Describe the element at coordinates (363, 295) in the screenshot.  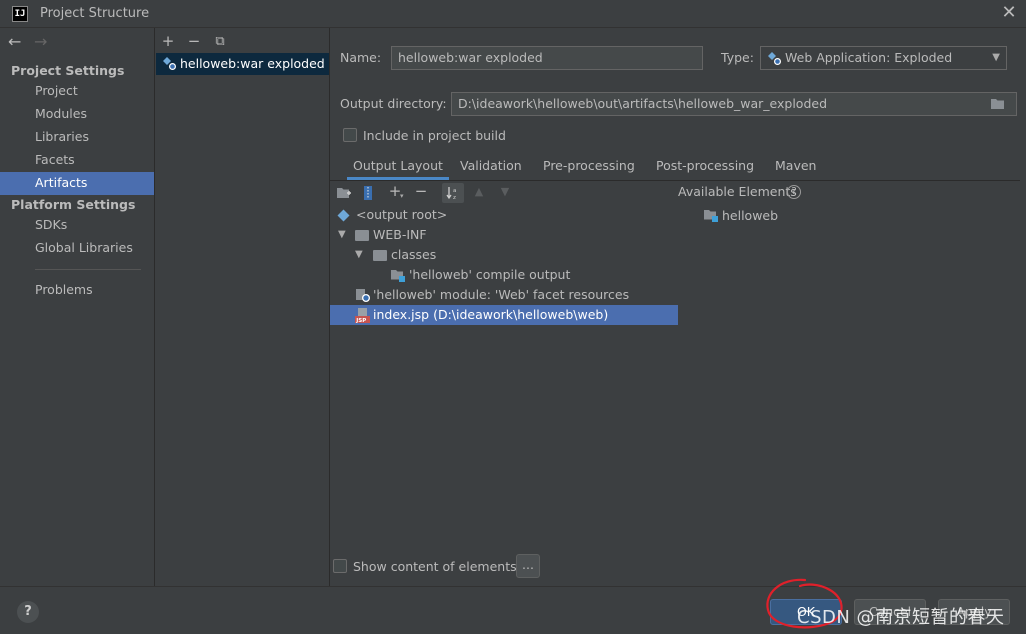
I see `web-facet-icon` at that location.